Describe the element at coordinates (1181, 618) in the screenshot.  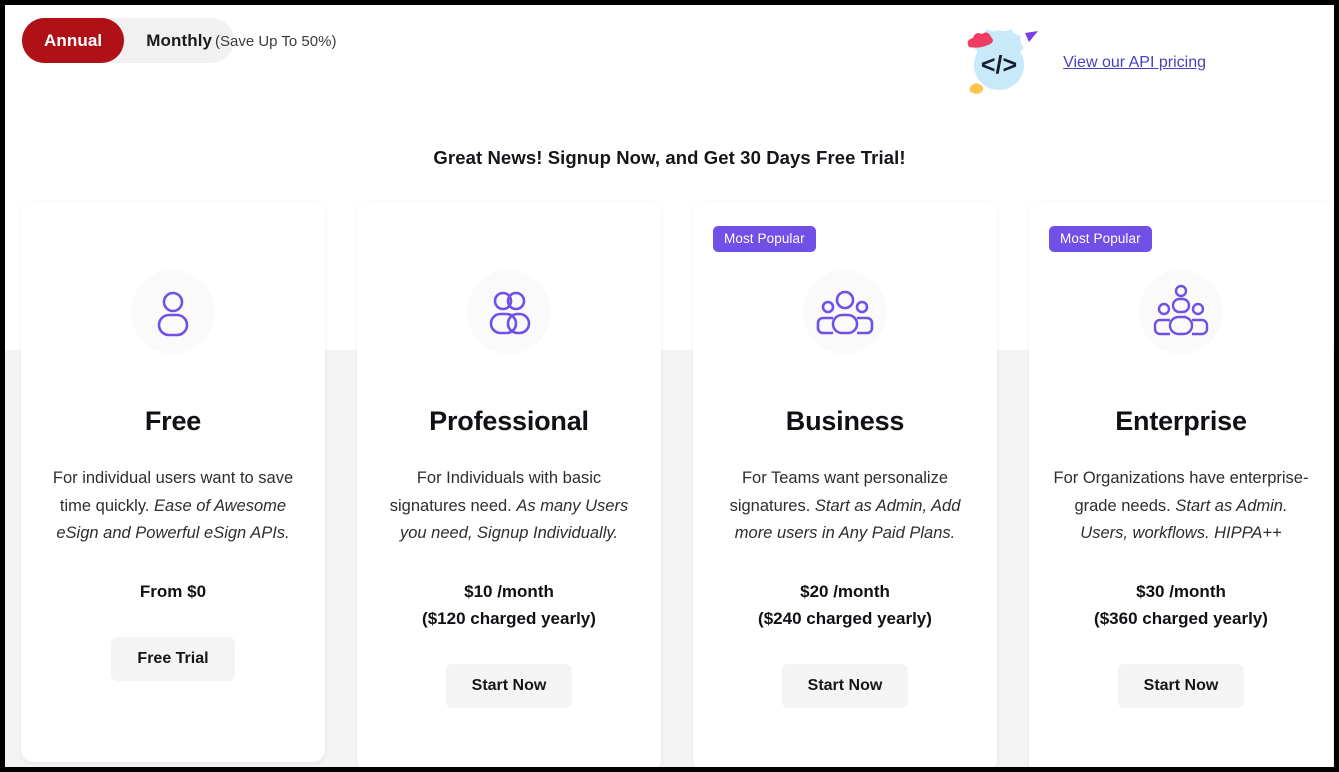
I see `plan-price-sub: ($360 charged yearly)` at that location.